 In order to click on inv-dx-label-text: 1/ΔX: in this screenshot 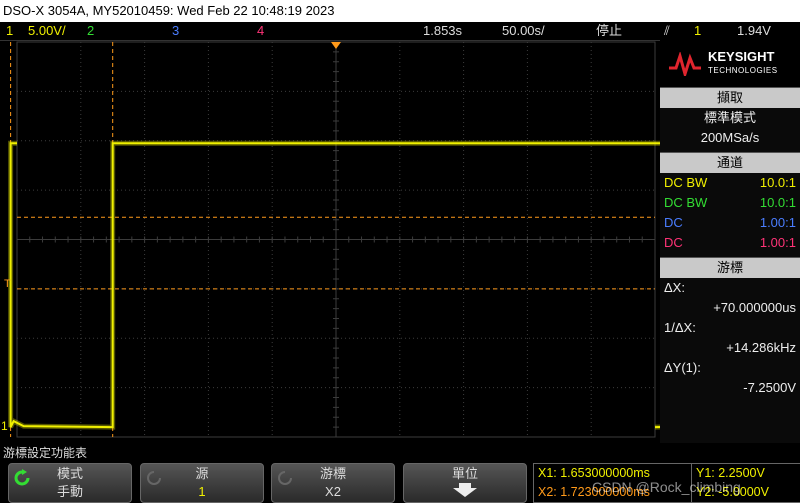, I will do `click(680, 327)`.